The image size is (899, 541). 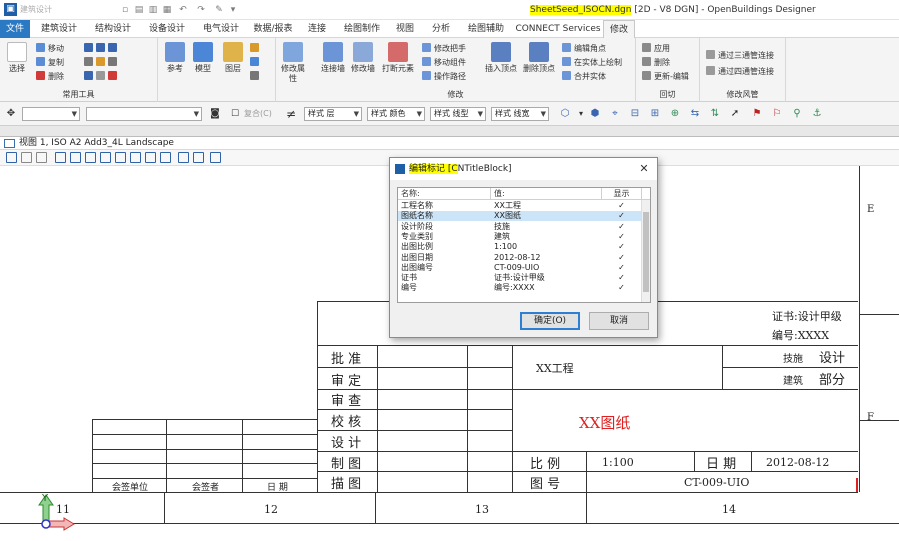 What do you see at coordinates (144, 114) in the screenshot?
I see `active-style-combo: ▼` at bounding box center [144, 114].